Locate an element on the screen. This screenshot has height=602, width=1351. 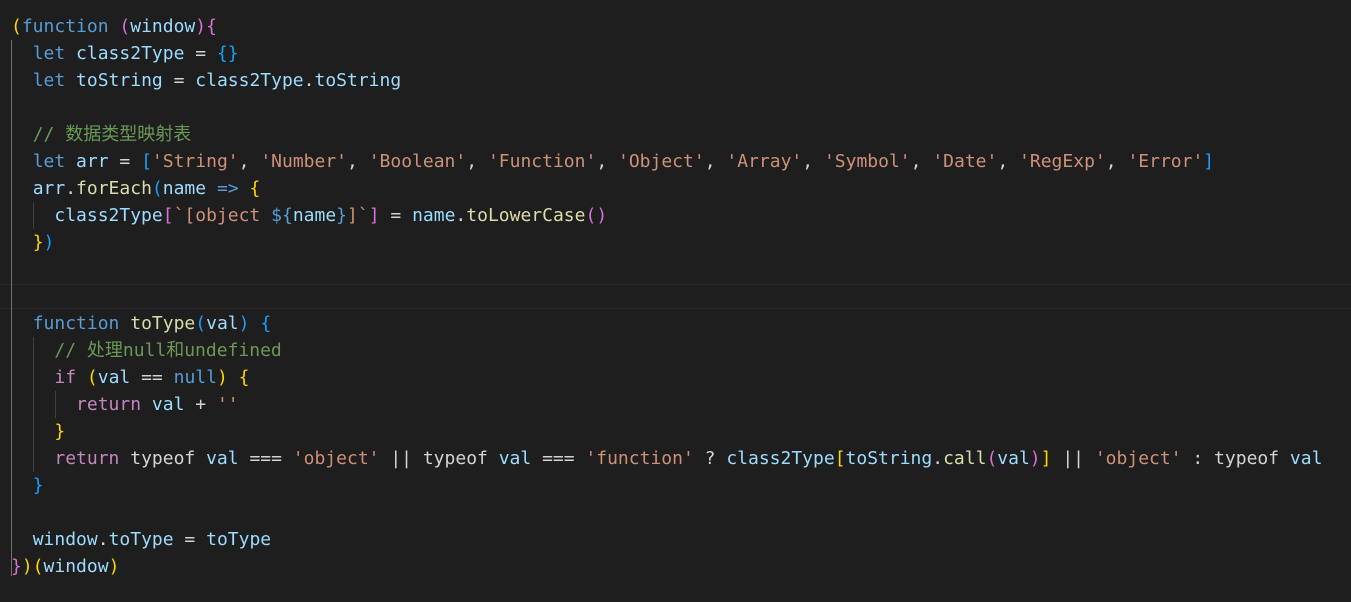
code-line-18: } is located at coordinates (27, 485).